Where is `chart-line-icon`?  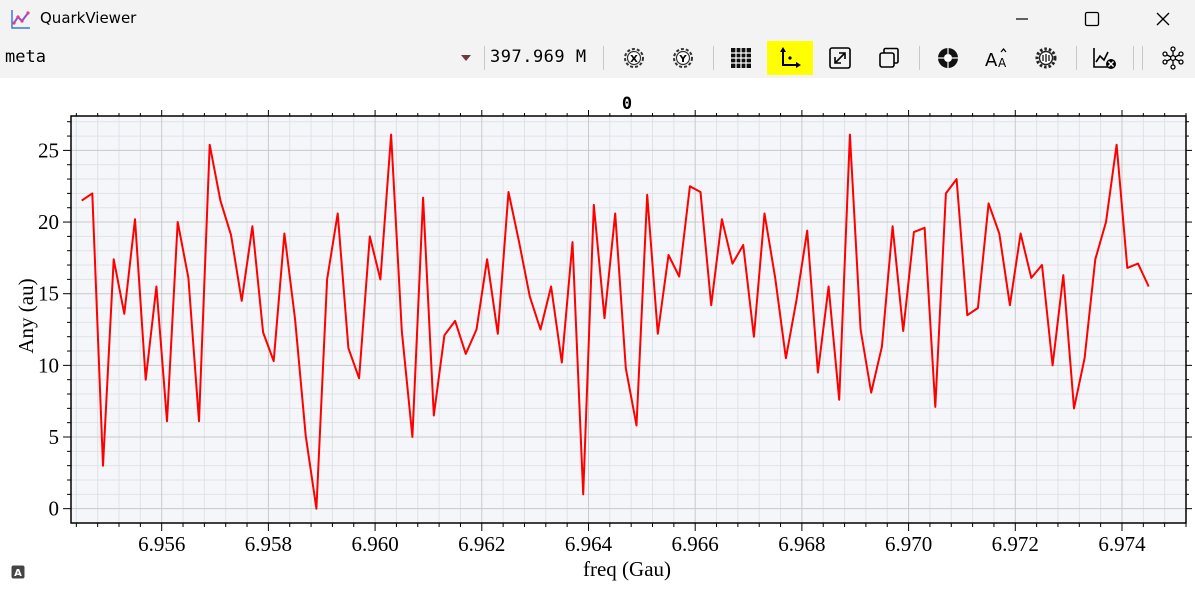
chart-line-icon is located at coordinates (20, 19).